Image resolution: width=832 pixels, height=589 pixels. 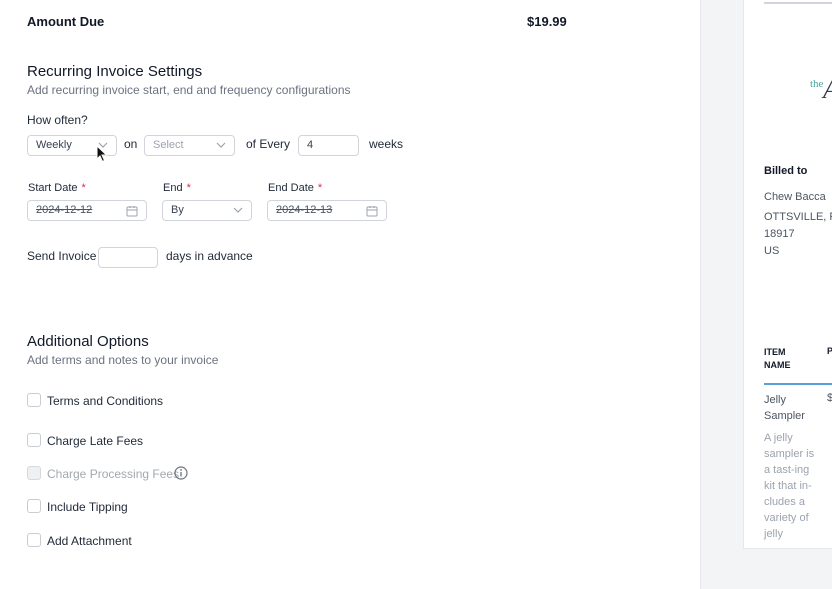 What do you see at coordinates (57, 120) in the screenshot?
I see `how-often-label: How often?` at bounding box center [57, 120].